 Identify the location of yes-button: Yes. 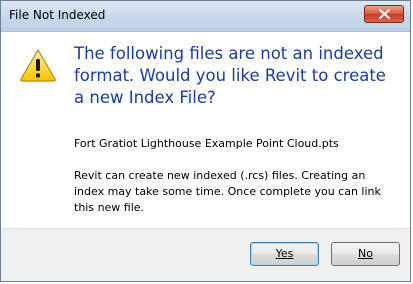
(284, 254).